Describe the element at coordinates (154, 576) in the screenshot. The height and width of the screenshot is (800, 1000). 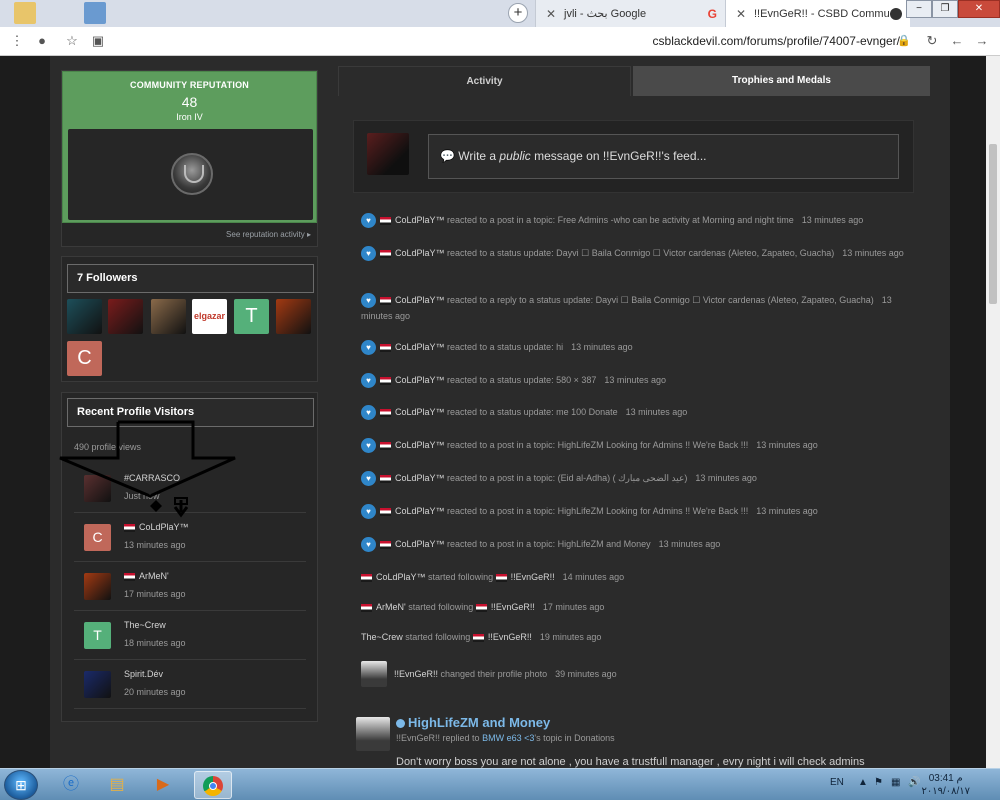
I see `visitor-name-text: ArMeN'` at that location.